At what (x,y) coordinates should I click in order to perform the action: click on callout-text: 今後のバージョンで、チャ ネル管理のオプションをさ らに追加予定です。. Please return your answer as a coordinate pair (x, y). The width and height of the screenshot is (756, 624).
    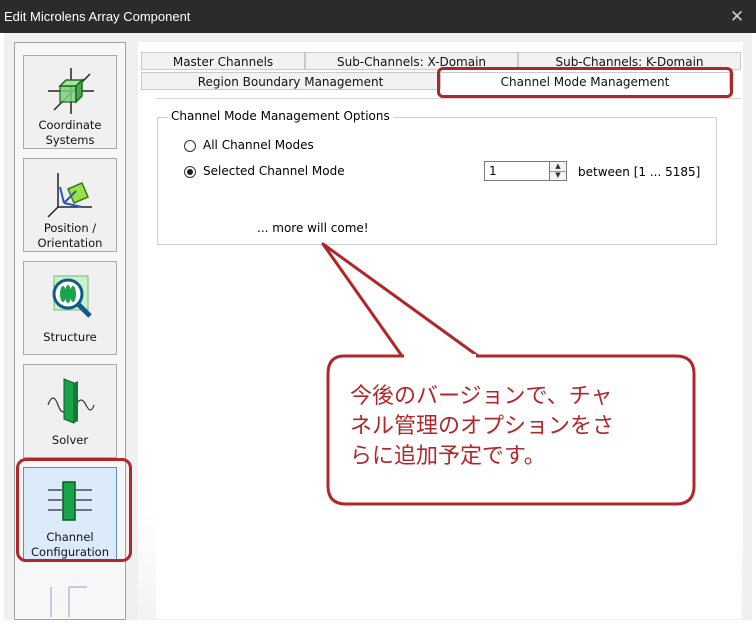
    Looking at the image, I should click on (515, 427).